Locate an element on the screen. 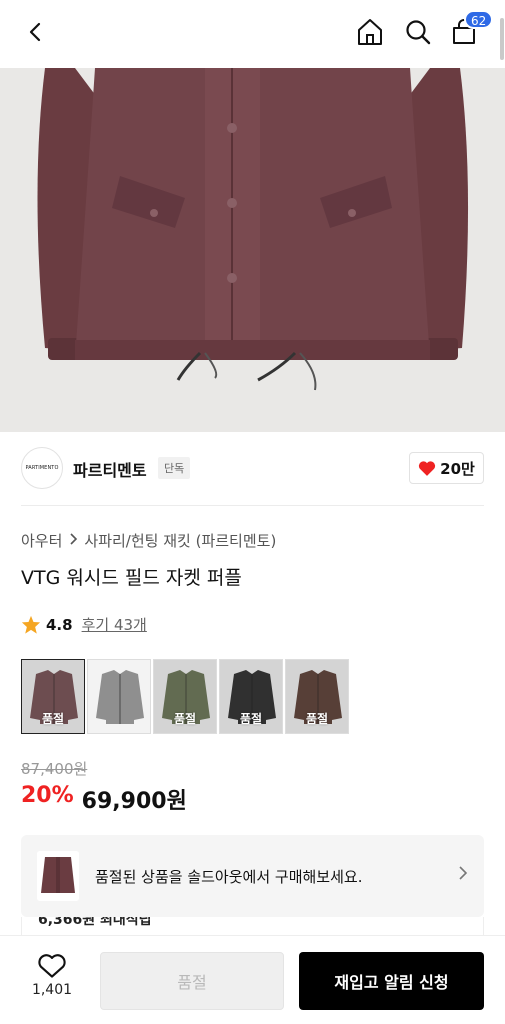  heart-filled-icon is located at coordinates (427, 468).